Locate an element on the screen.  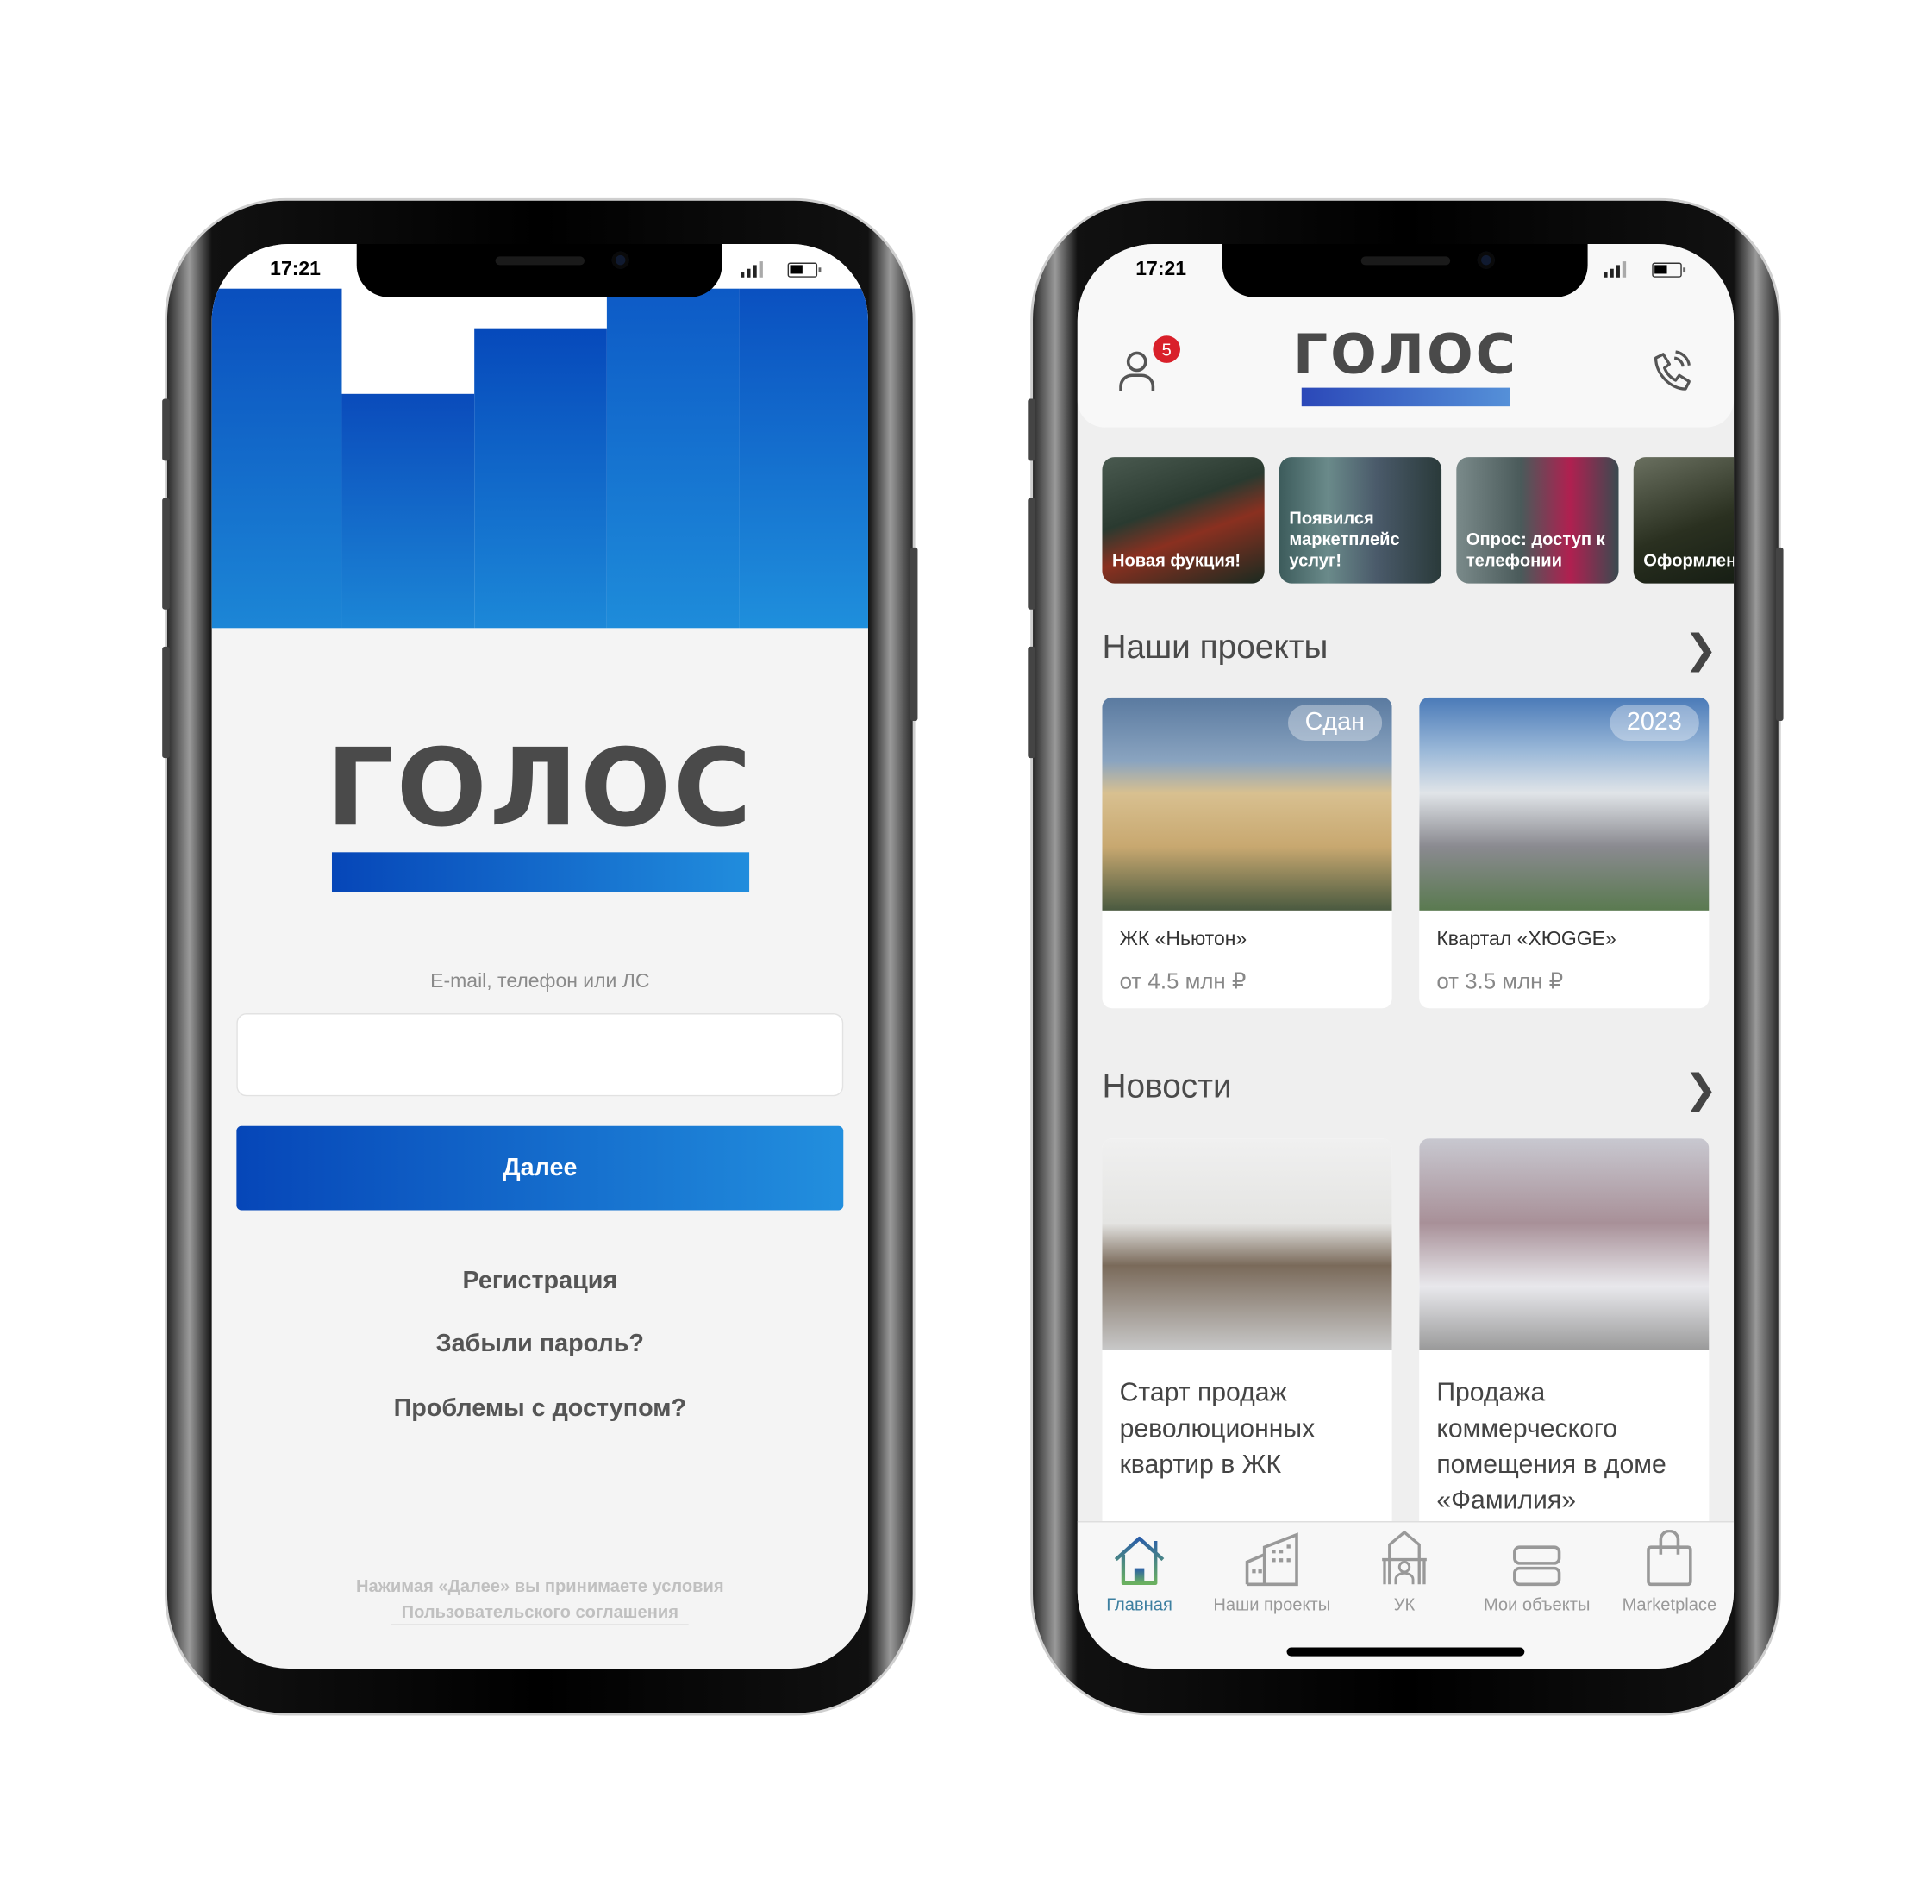
tab-home: Главная is located at coordinates (1140, 1573).